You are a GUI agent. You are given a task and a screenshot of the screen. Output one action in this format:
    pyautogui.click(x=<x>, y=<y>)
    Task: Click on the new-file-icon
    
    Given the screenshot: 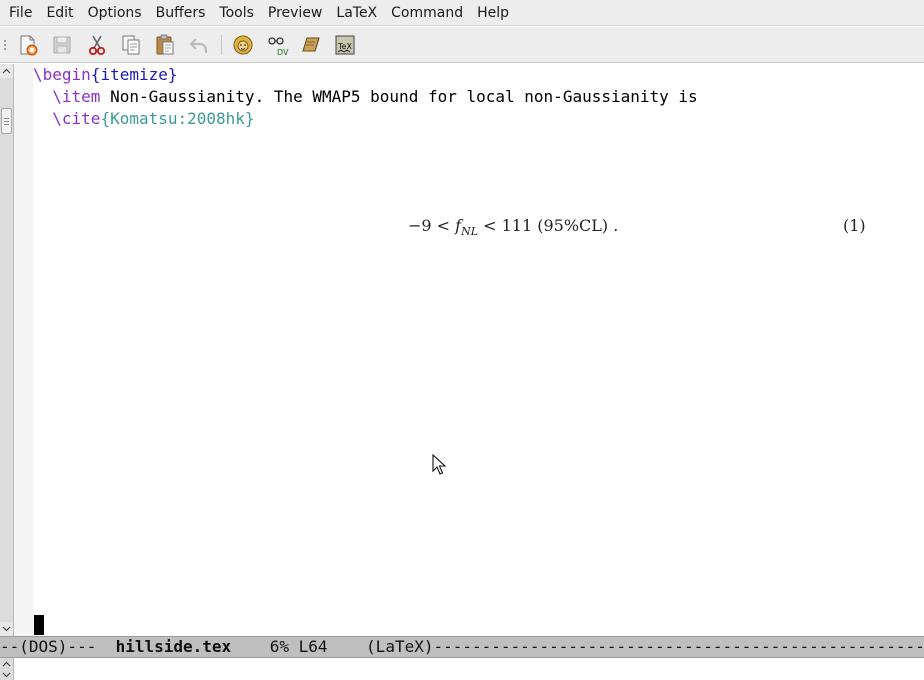 What is the action you would take?
    pyautogui.click(x=29, y=45)
    